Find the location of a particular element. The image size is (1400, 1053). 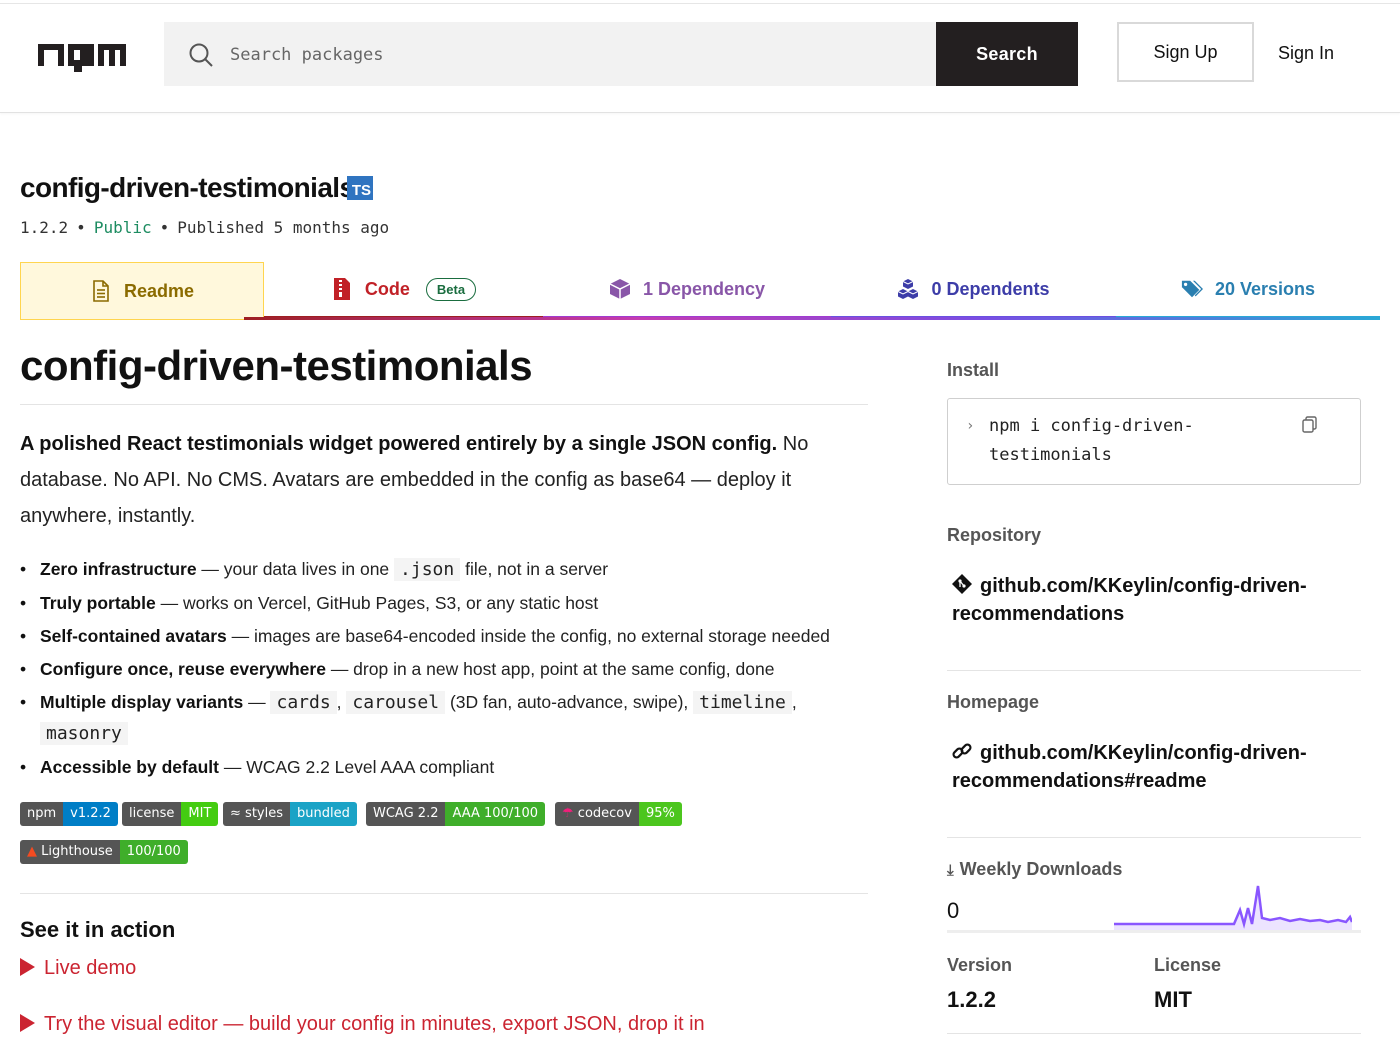

badge-value: v1.2.2 is located at coordinates (90, 814).